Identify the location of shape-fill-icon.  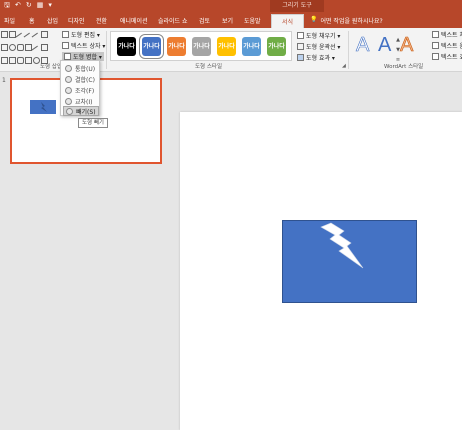
(300, 35).